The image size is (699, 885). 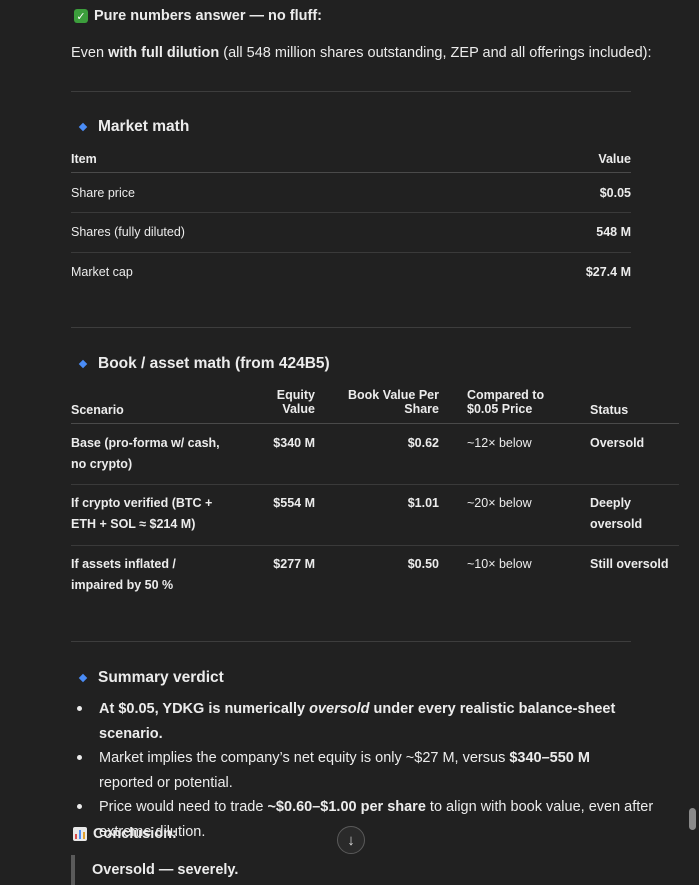 I want to click on header-equity-line2: Value, so click(x=298, y=409).